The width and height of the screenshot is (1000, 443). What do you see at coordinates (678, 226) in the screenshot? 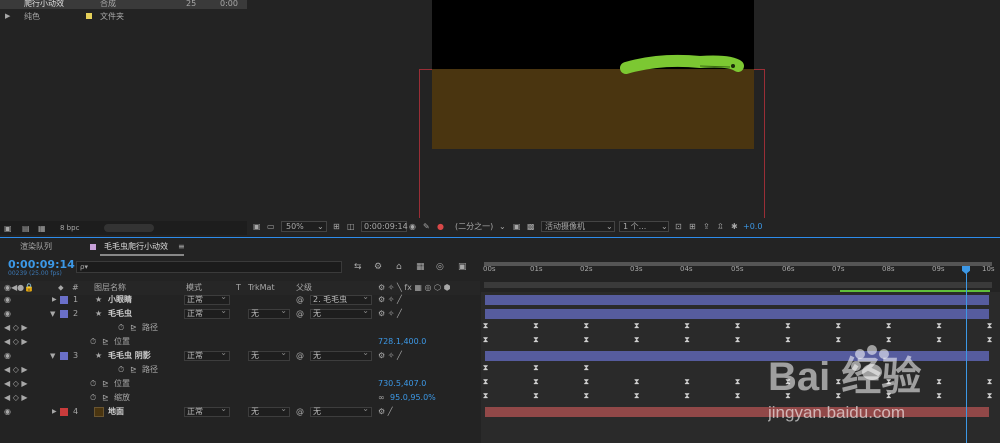
I see `fast-preview-icon: ⊡` at bounding box center [678, 226].